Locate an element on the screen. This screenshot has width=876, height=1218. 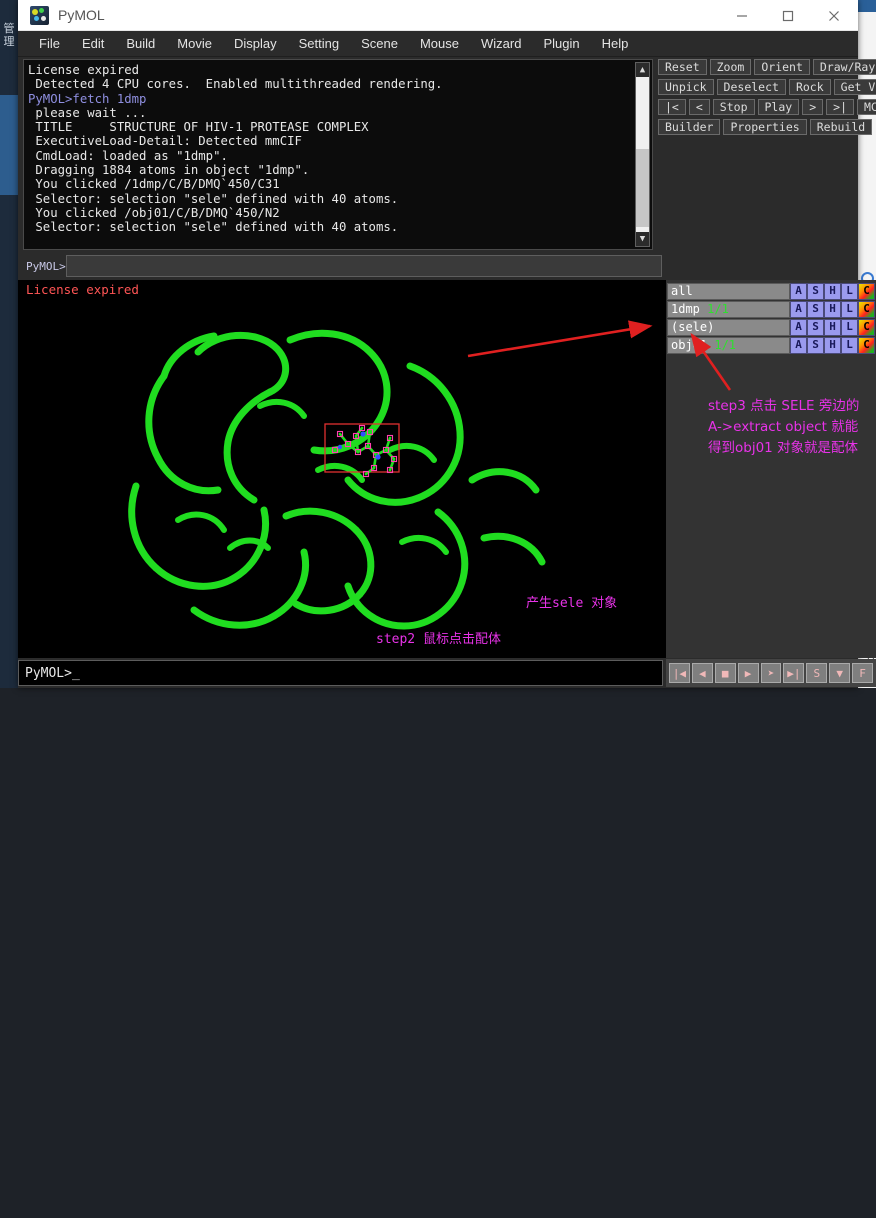
draw-ray-button: Draw/Ray▼ is located at coordinates (844, 67).